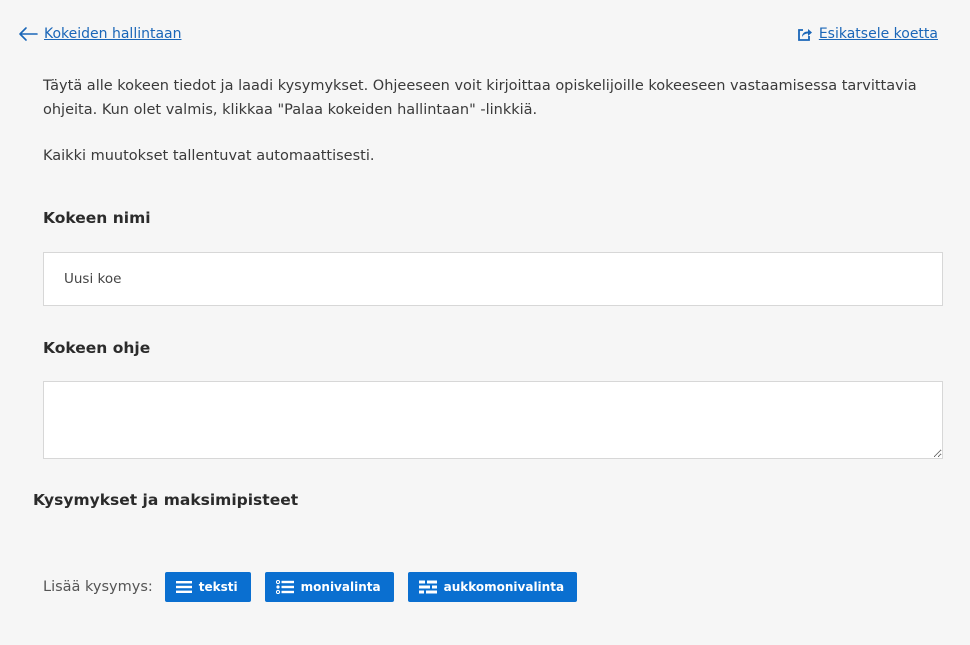 The image size is (970, 645). Describe the element at coordinates (340, 587) in the screenshot. I see `add-multiple-choice-label: monivalinta` at that location.